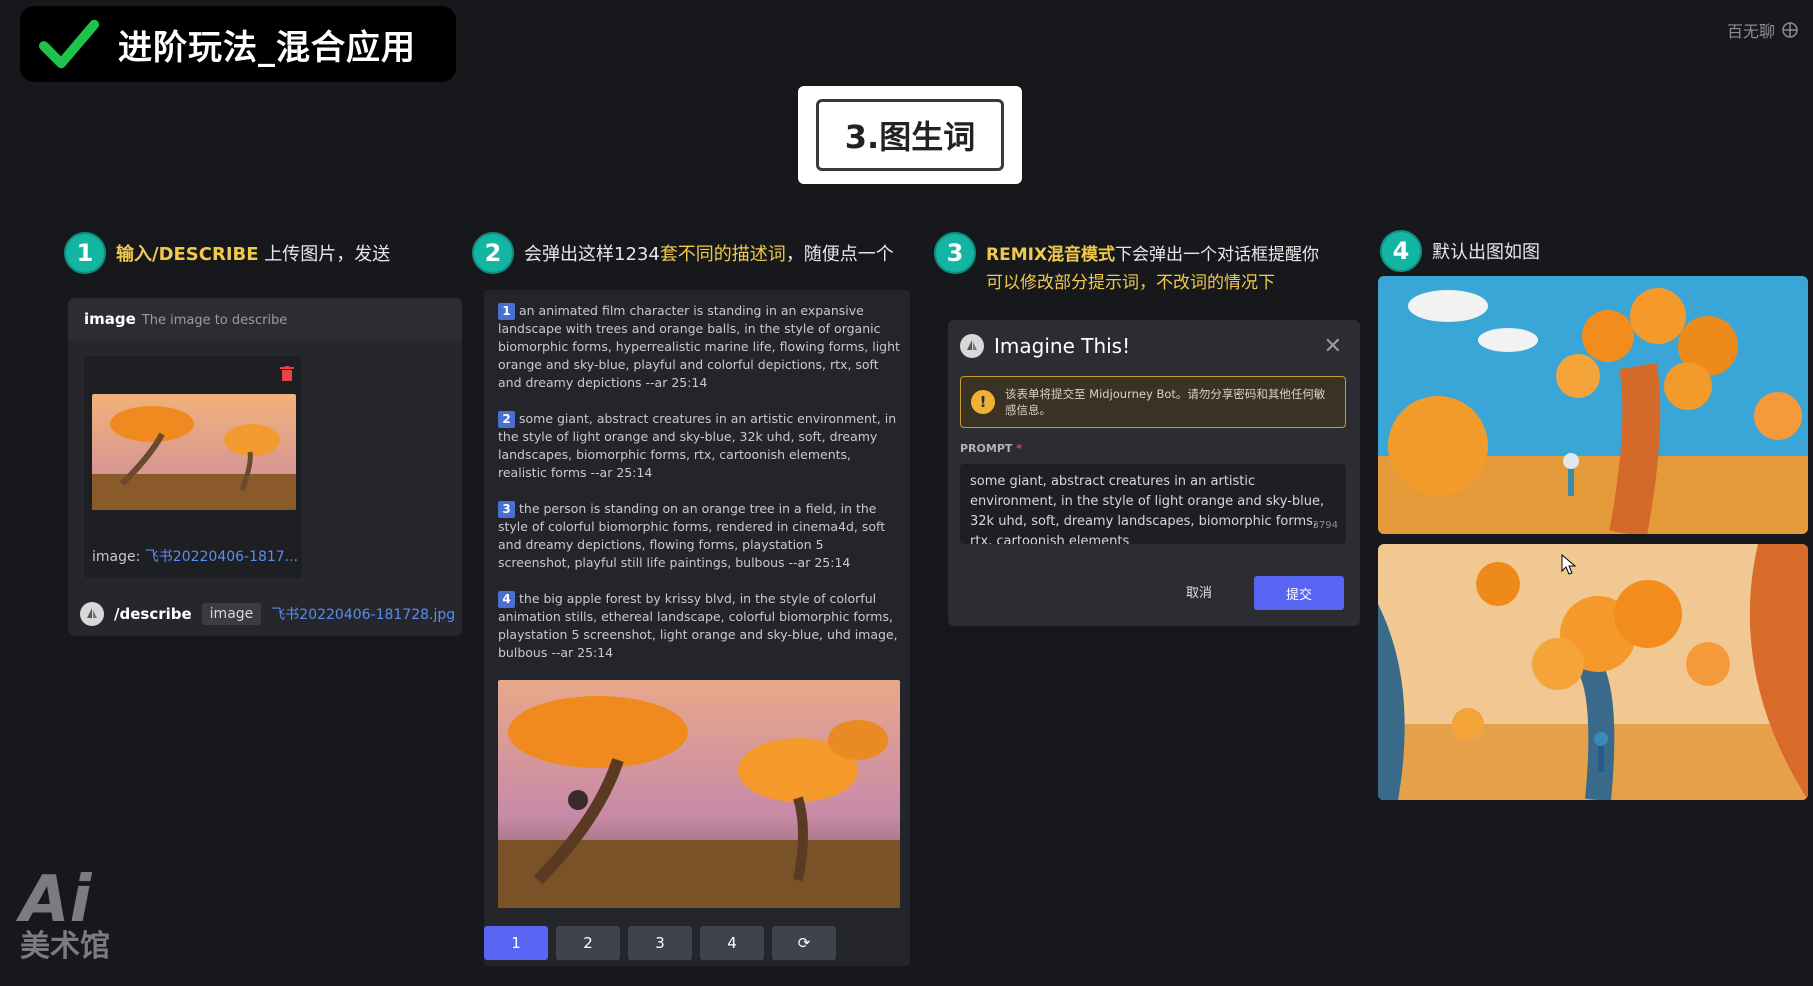  Describe the element at coordinates (516, 943) in the screenshot. I see `option-button-1: 1` at that location.